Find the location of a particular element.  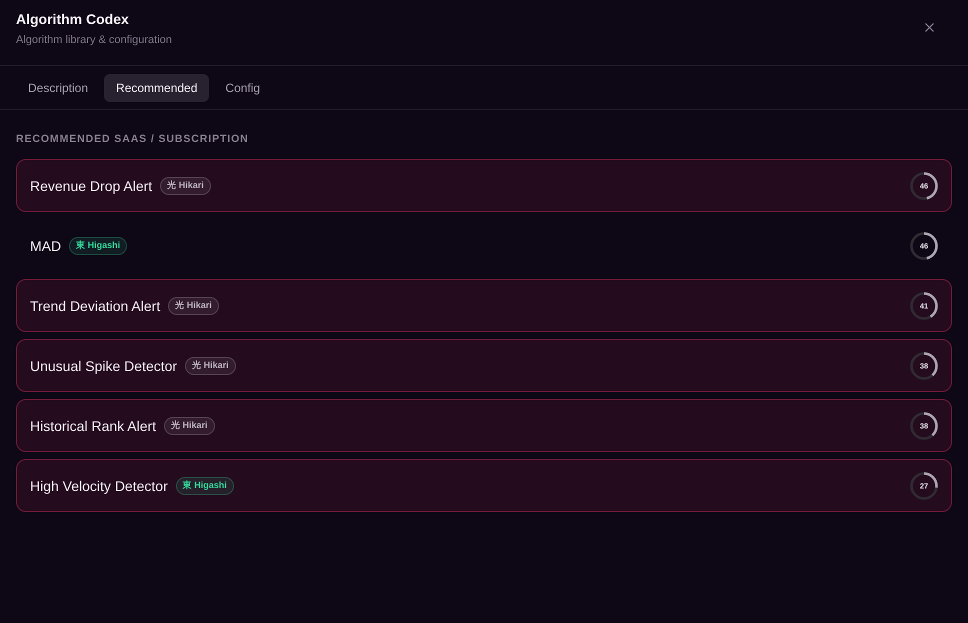

window-title: Algorithm Codex is located at coordinates (73, 19).